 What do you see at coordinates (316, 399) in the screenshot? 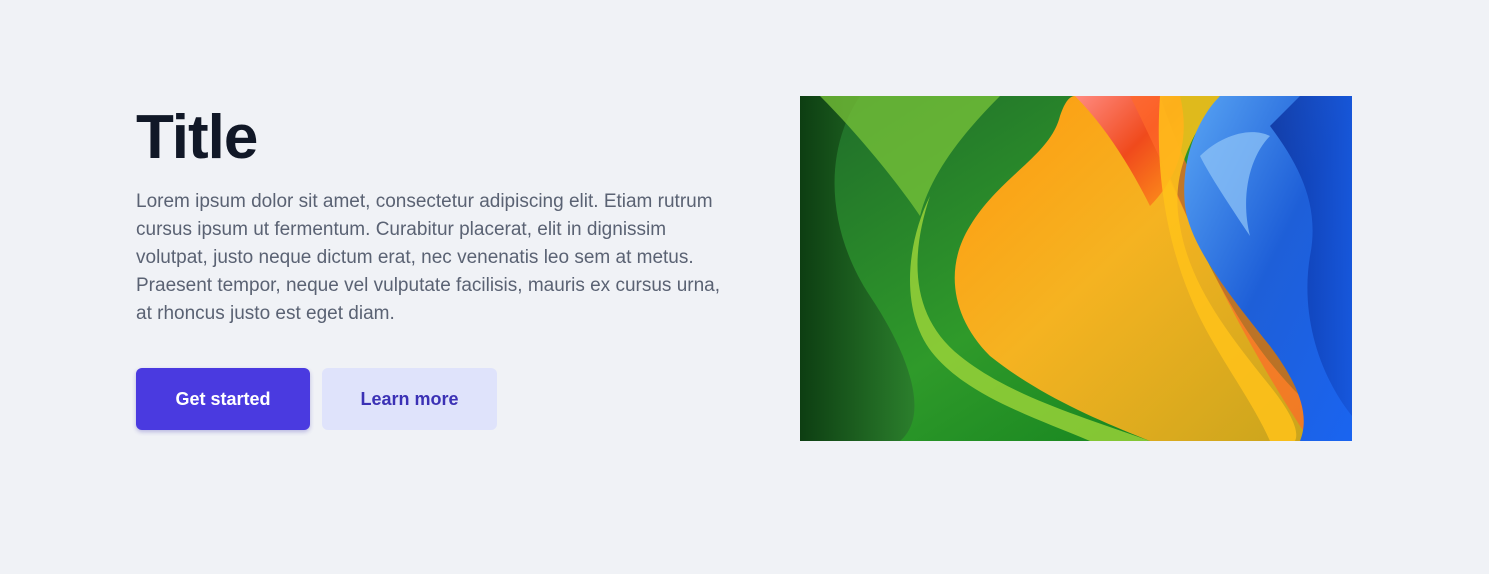
I see `hero-actions: Get started Learn more` at bounding box center [316, 399].